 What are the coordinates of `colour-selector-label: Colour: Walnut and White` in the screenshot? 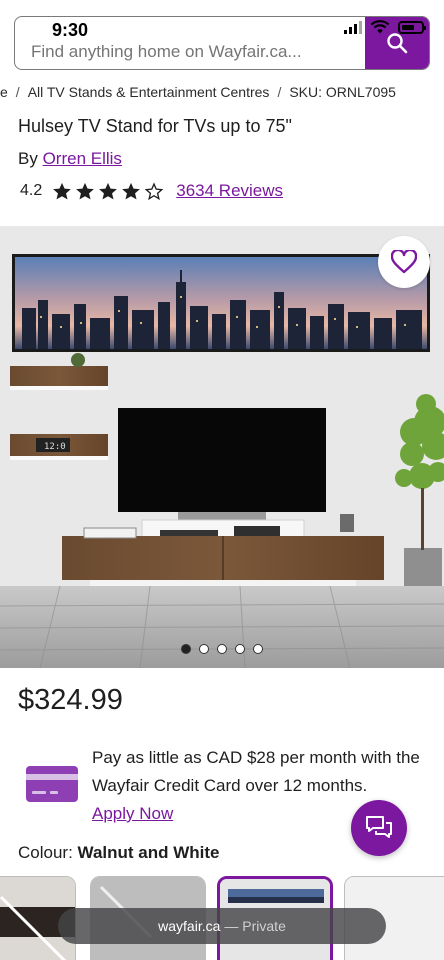 It's located at (119, 853).